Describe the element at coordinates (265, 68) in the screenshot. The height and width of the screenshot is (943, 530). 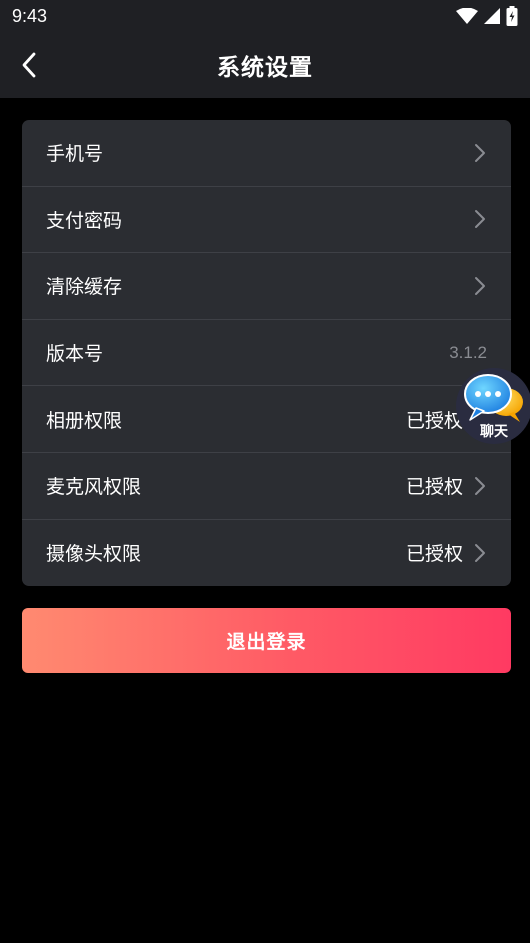
I see `page-title: 系统设置` at that location.